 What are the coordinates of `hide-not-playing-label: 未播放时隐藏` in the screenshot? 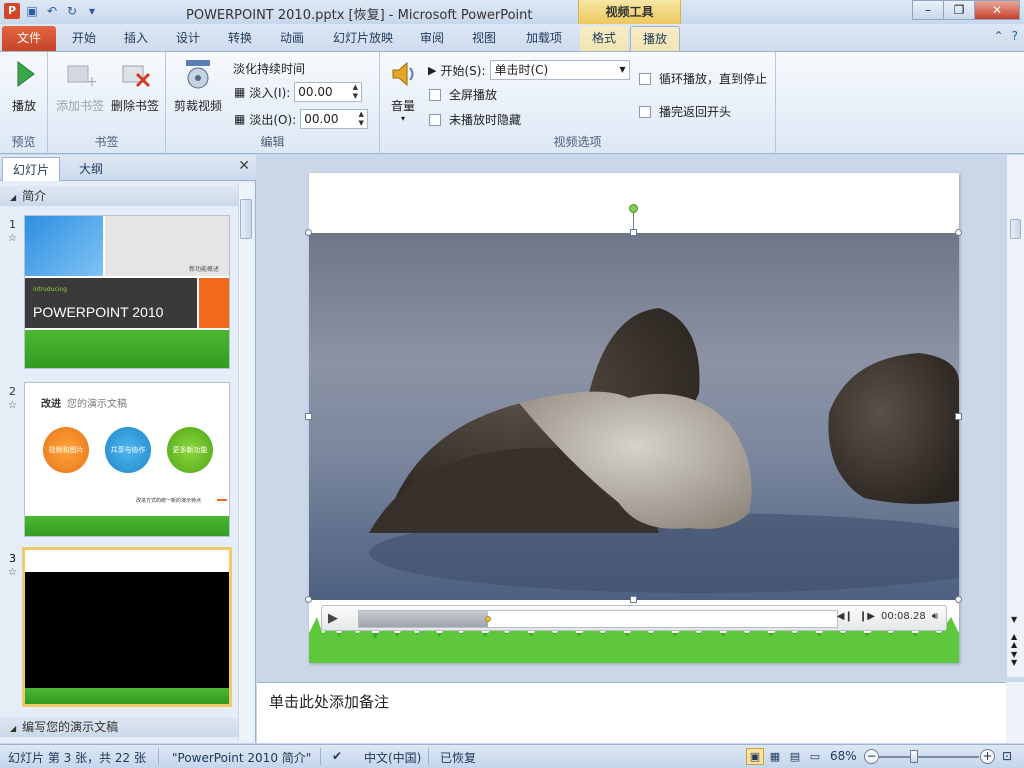 It's located at (485, 120).